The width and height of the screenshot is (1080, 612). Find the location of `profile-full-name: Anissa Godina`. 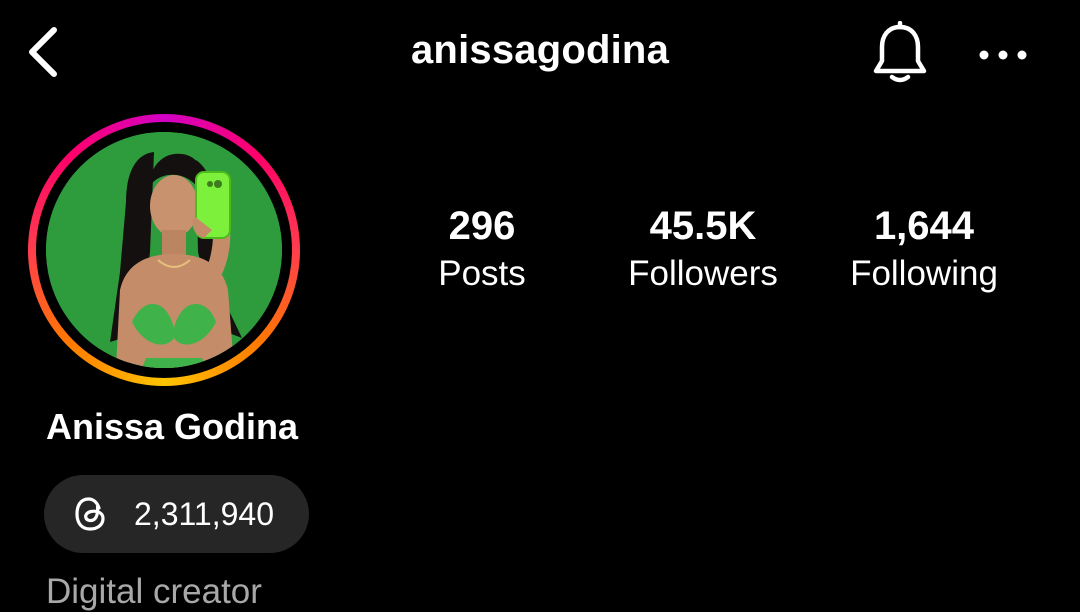

profile-full-name: Anissa Godina is located at coordinates (172, 426).